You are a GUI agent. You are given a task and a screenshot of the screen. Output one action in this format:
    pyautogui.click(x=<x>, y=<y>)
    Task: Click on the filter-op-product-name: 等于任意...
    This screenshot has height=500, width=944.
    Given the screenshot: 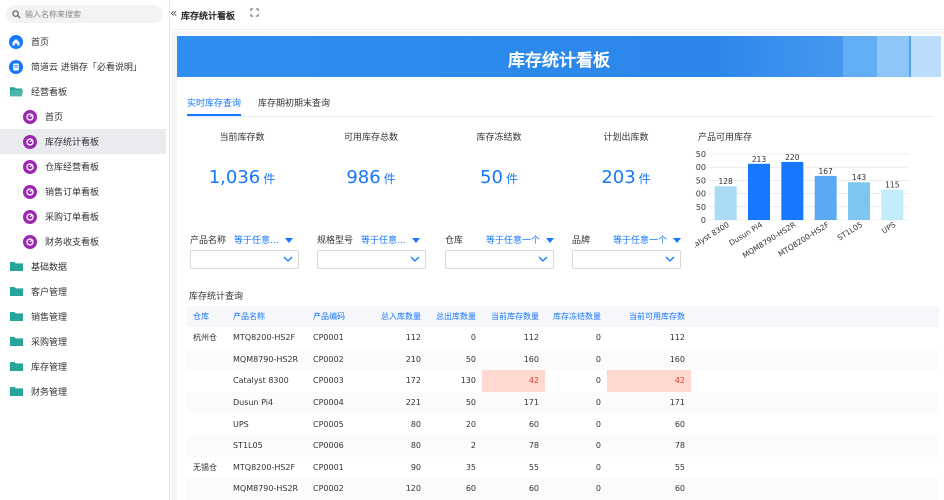 What is the action you would take?
    pyautogui.click(x=263, y=239)
    